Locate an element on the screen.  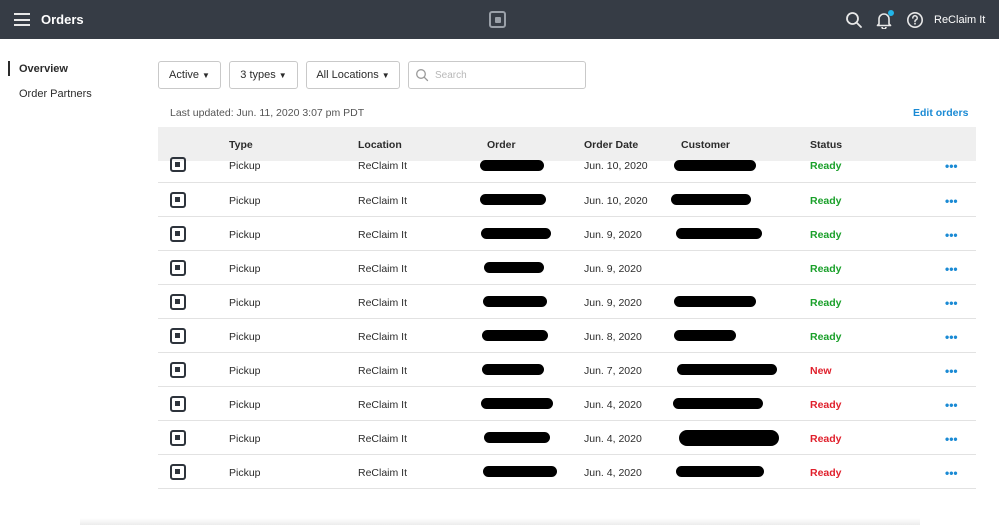
column-header-location: Location is located at coordinates (380, 145).